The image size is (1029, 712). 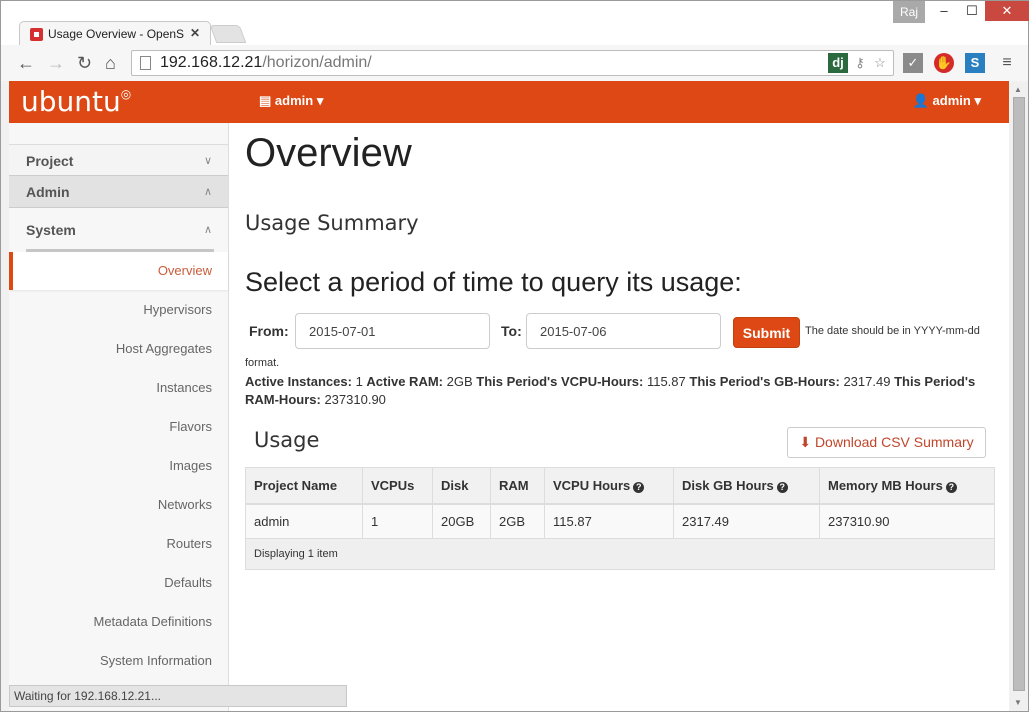 I want to click on forward-icon: →, so click(x=56, y=63).